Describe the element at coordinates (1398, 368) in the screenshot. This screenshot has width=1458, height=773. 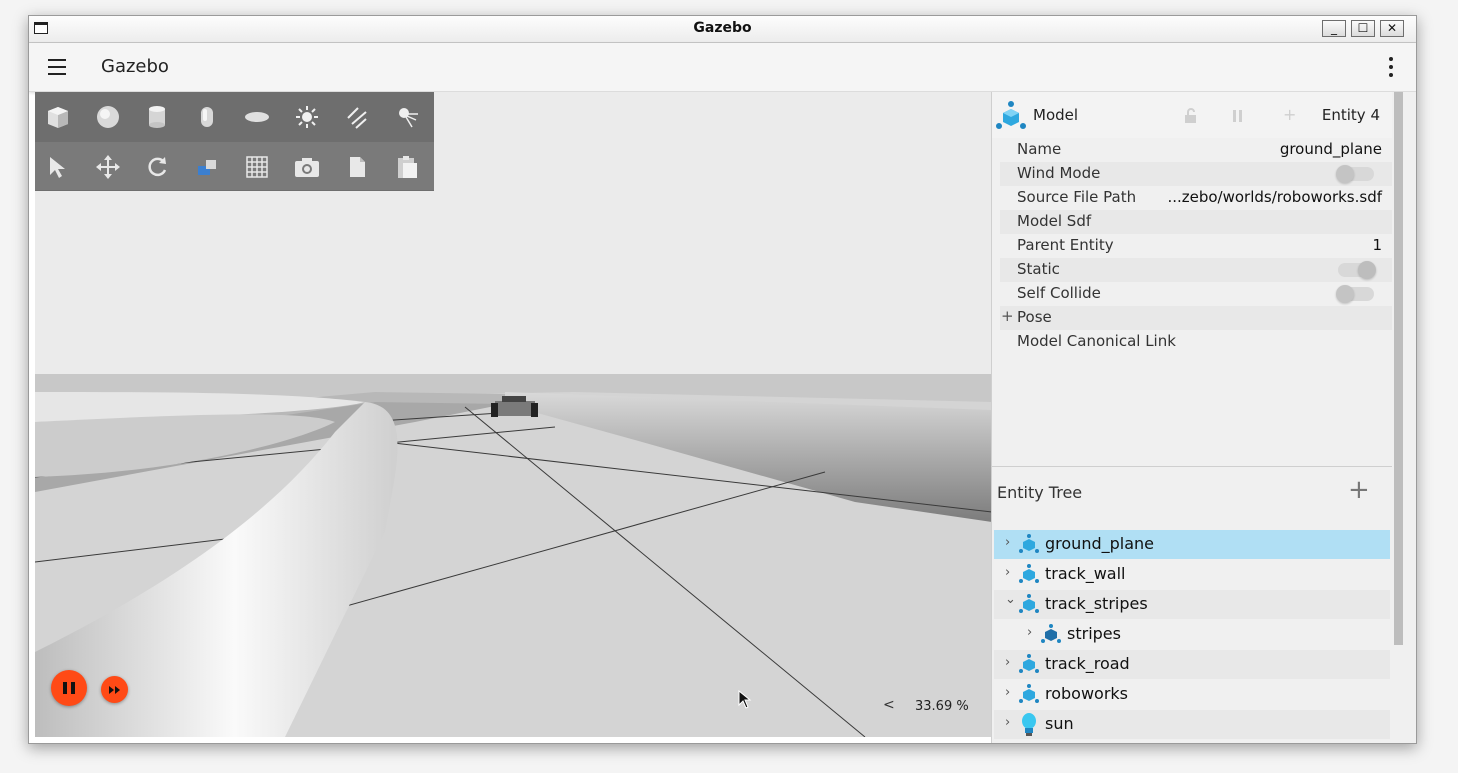
I see `panel-scrollbar` at that location.